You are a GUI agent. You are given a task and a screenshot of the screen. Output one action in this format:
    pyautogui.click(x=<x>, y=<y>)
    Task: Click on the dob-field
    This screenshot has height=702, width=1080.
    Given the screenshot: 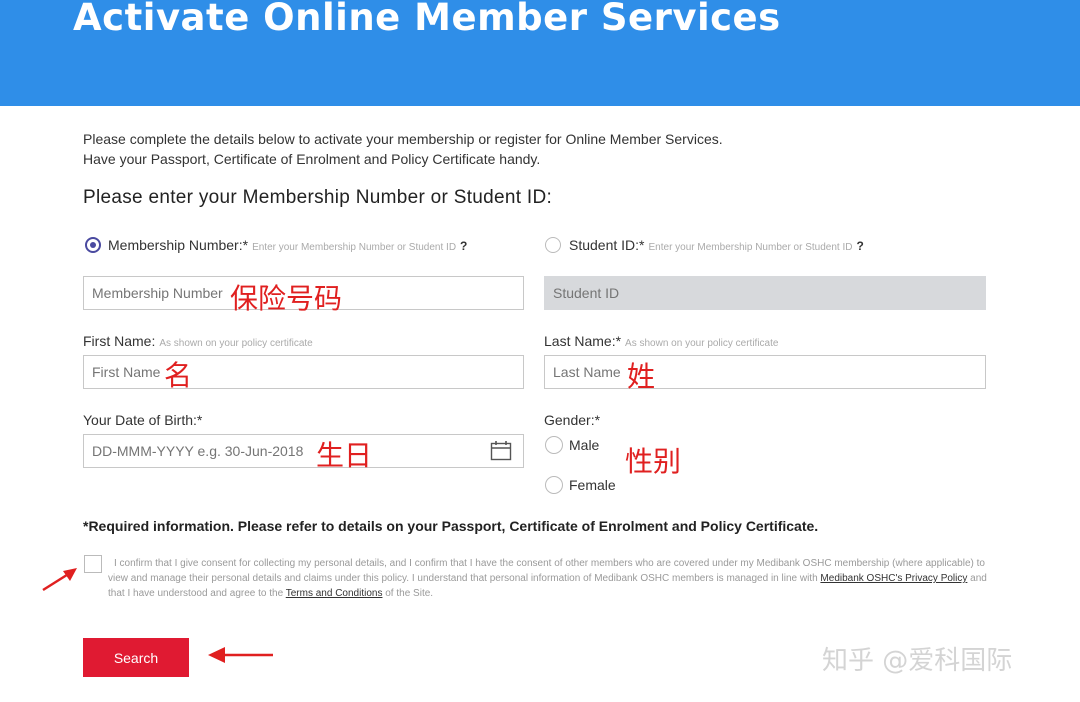 What is the action you would take?
    pyautogui.click(x=287, y=451)
    